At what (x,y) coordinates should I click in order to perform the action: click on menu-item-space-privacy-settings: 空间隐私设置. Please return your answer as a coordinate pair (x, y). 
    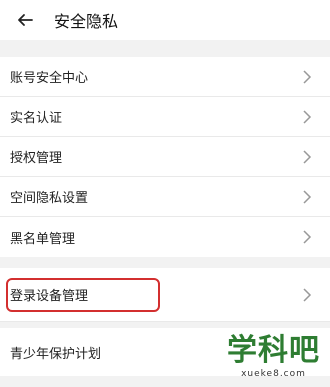
    Looking at the image, I should click on (165, 197).